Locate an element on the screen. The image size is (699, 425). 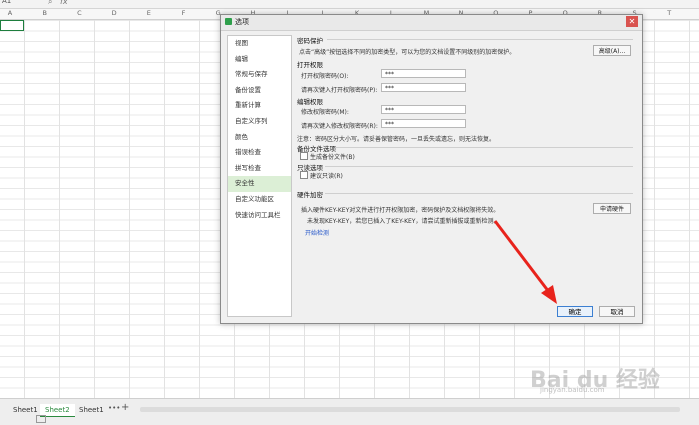
apply-hardware-button: 申请硬件 is located at coordinates (612, 208).